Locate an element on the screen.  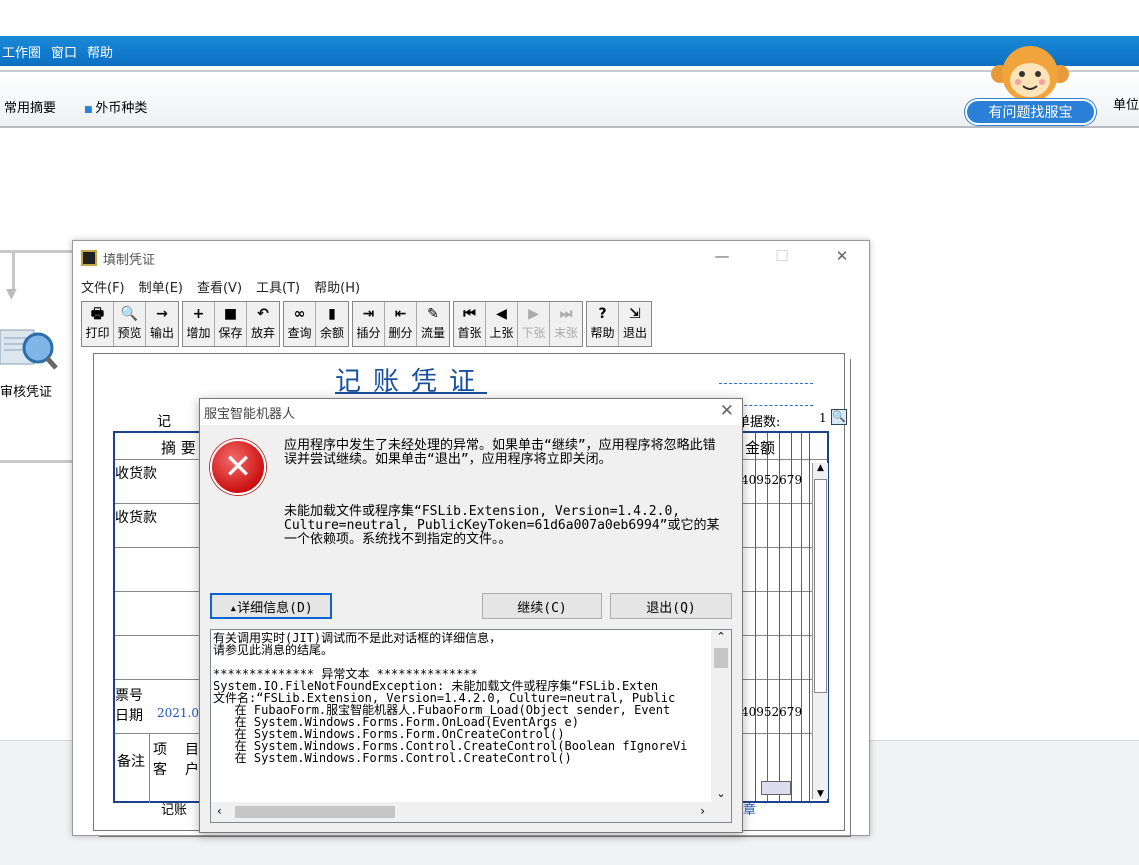
menu-help: 帮助 is located at coordinates (100, 51).